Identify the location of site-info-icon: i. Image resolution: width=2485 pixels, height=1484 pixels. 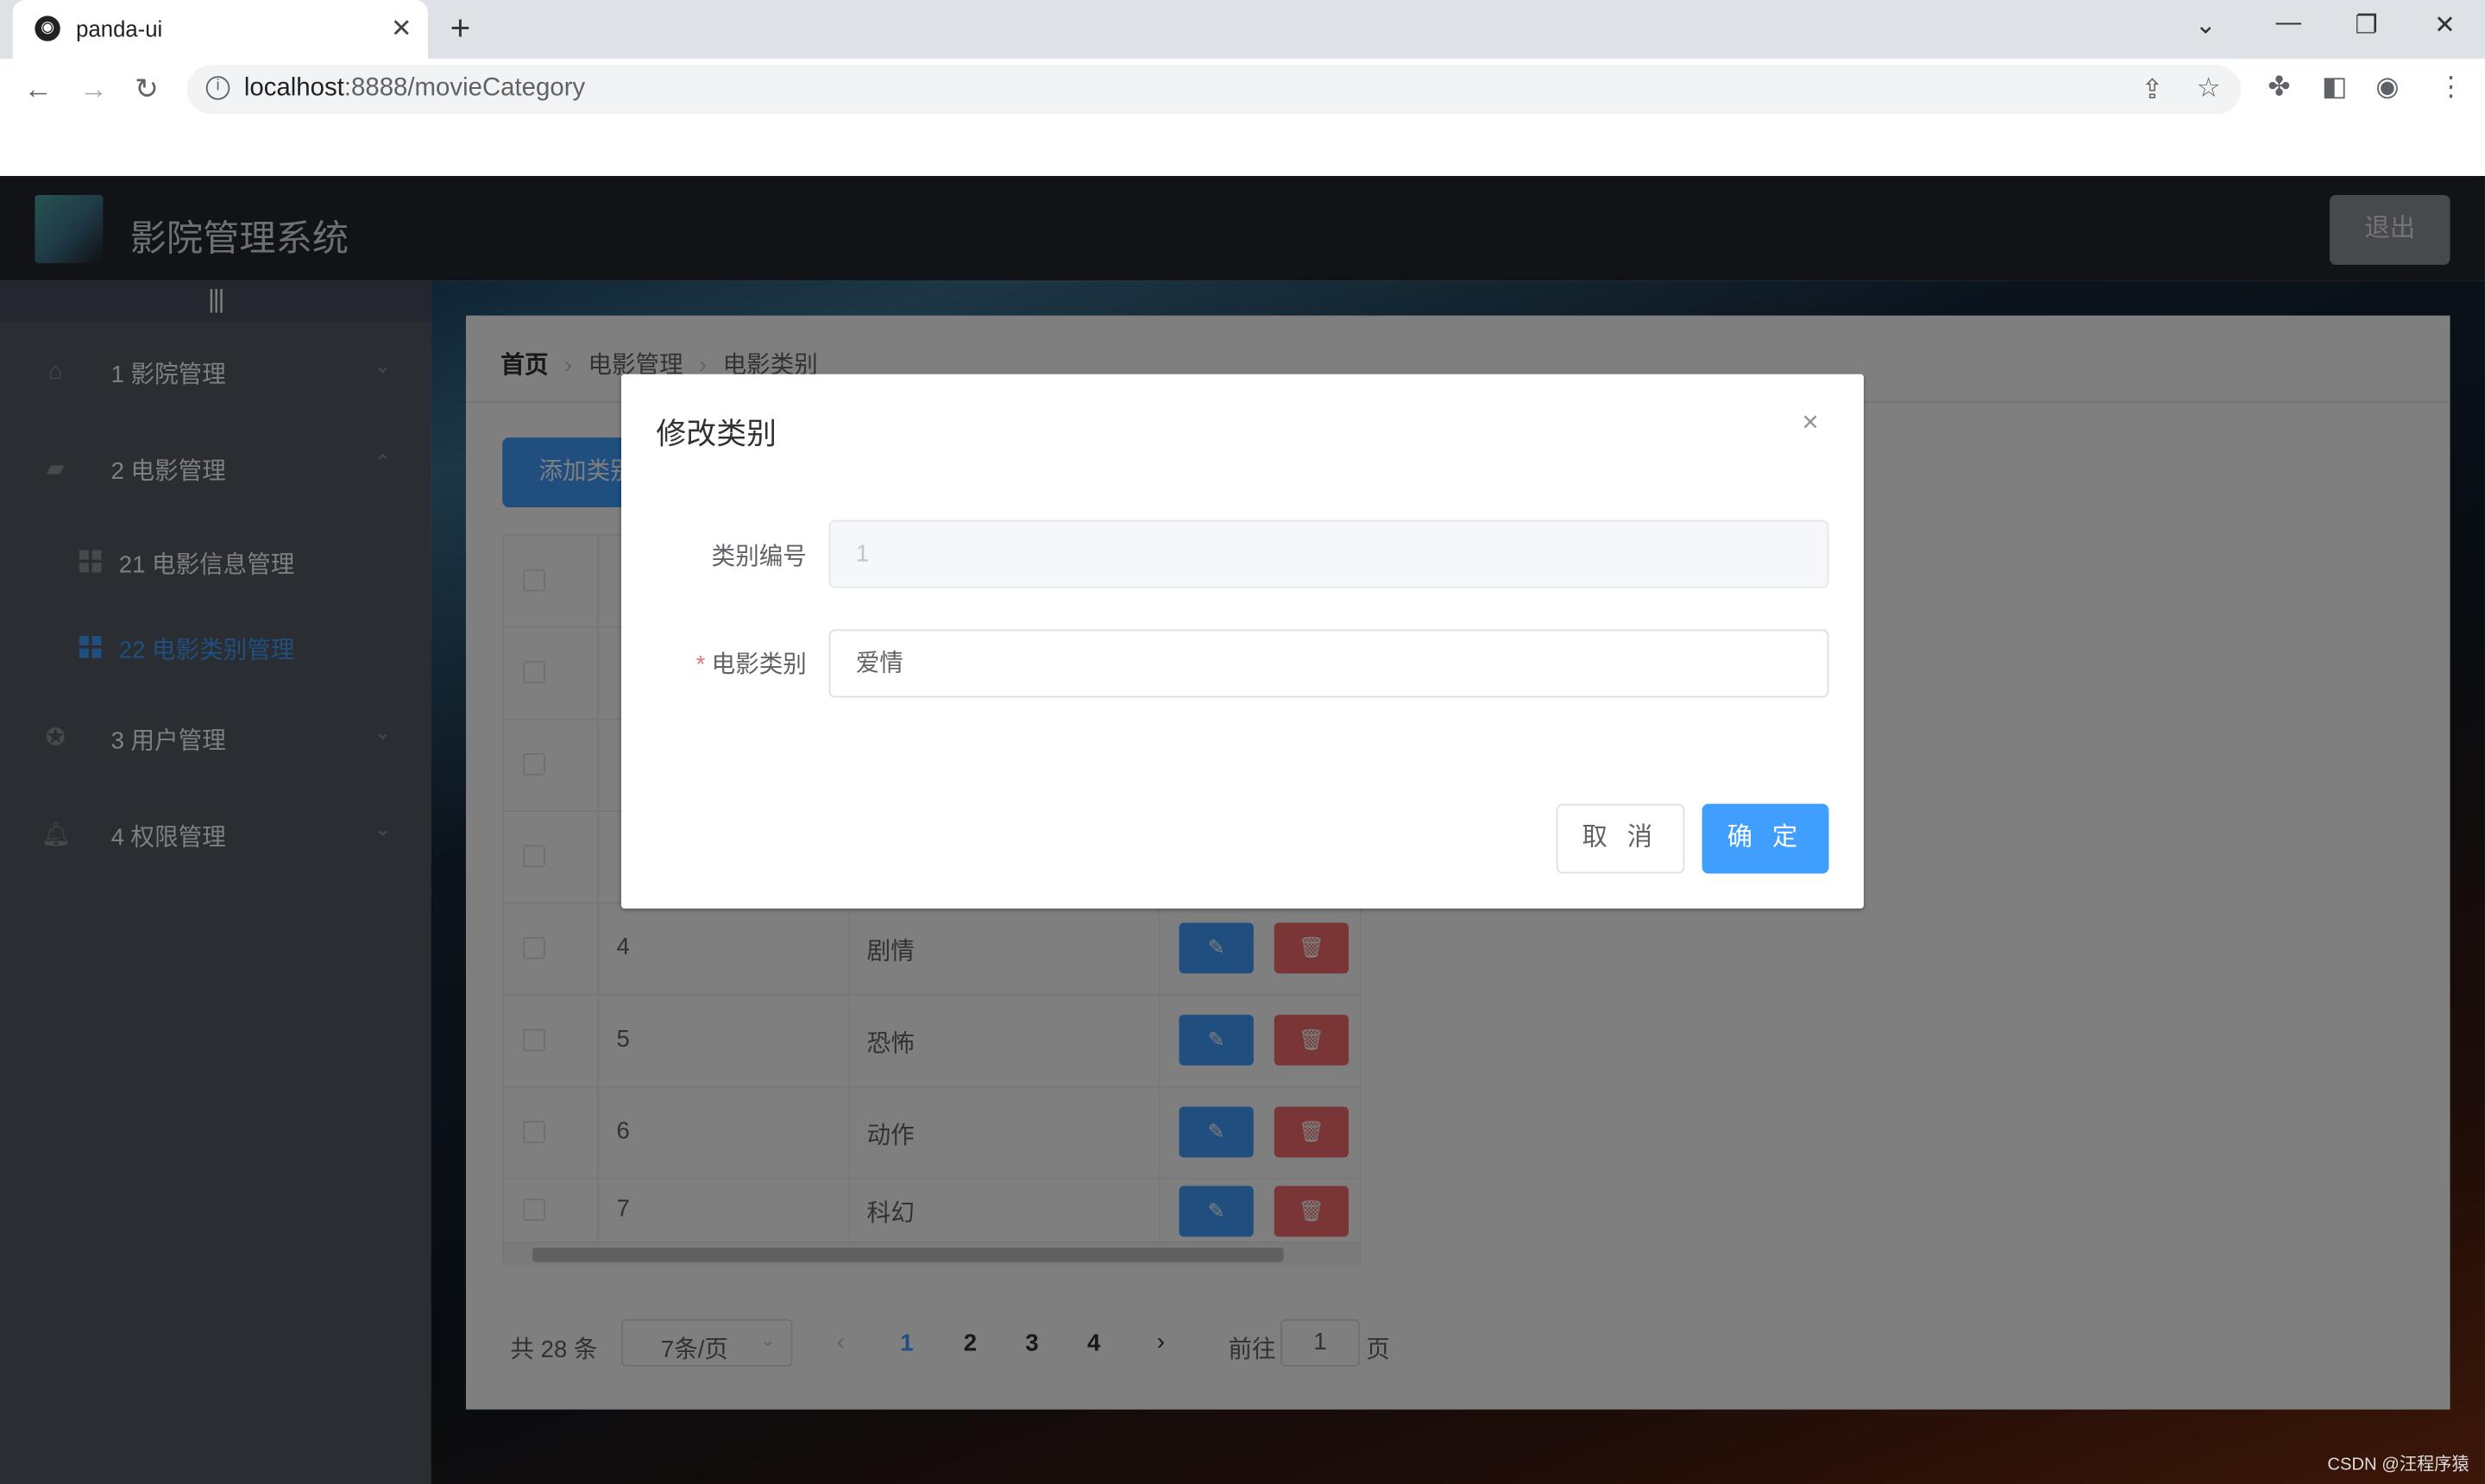
(217, 88).